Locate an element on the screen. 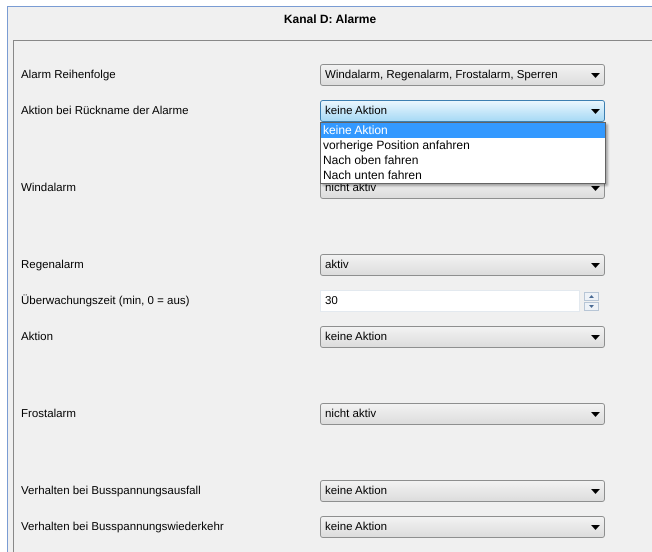 Image resolution: width=652 pixels, height=552 pixels. spin-up-button is located at coordinates (591, 296).